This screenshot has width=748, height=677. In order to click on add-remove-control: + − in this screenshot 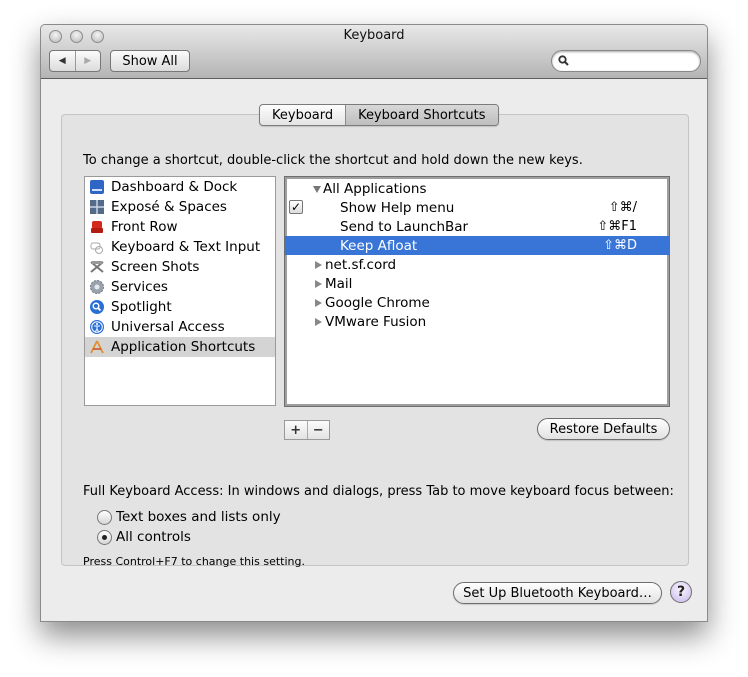, I will do `click(307, 430)`.